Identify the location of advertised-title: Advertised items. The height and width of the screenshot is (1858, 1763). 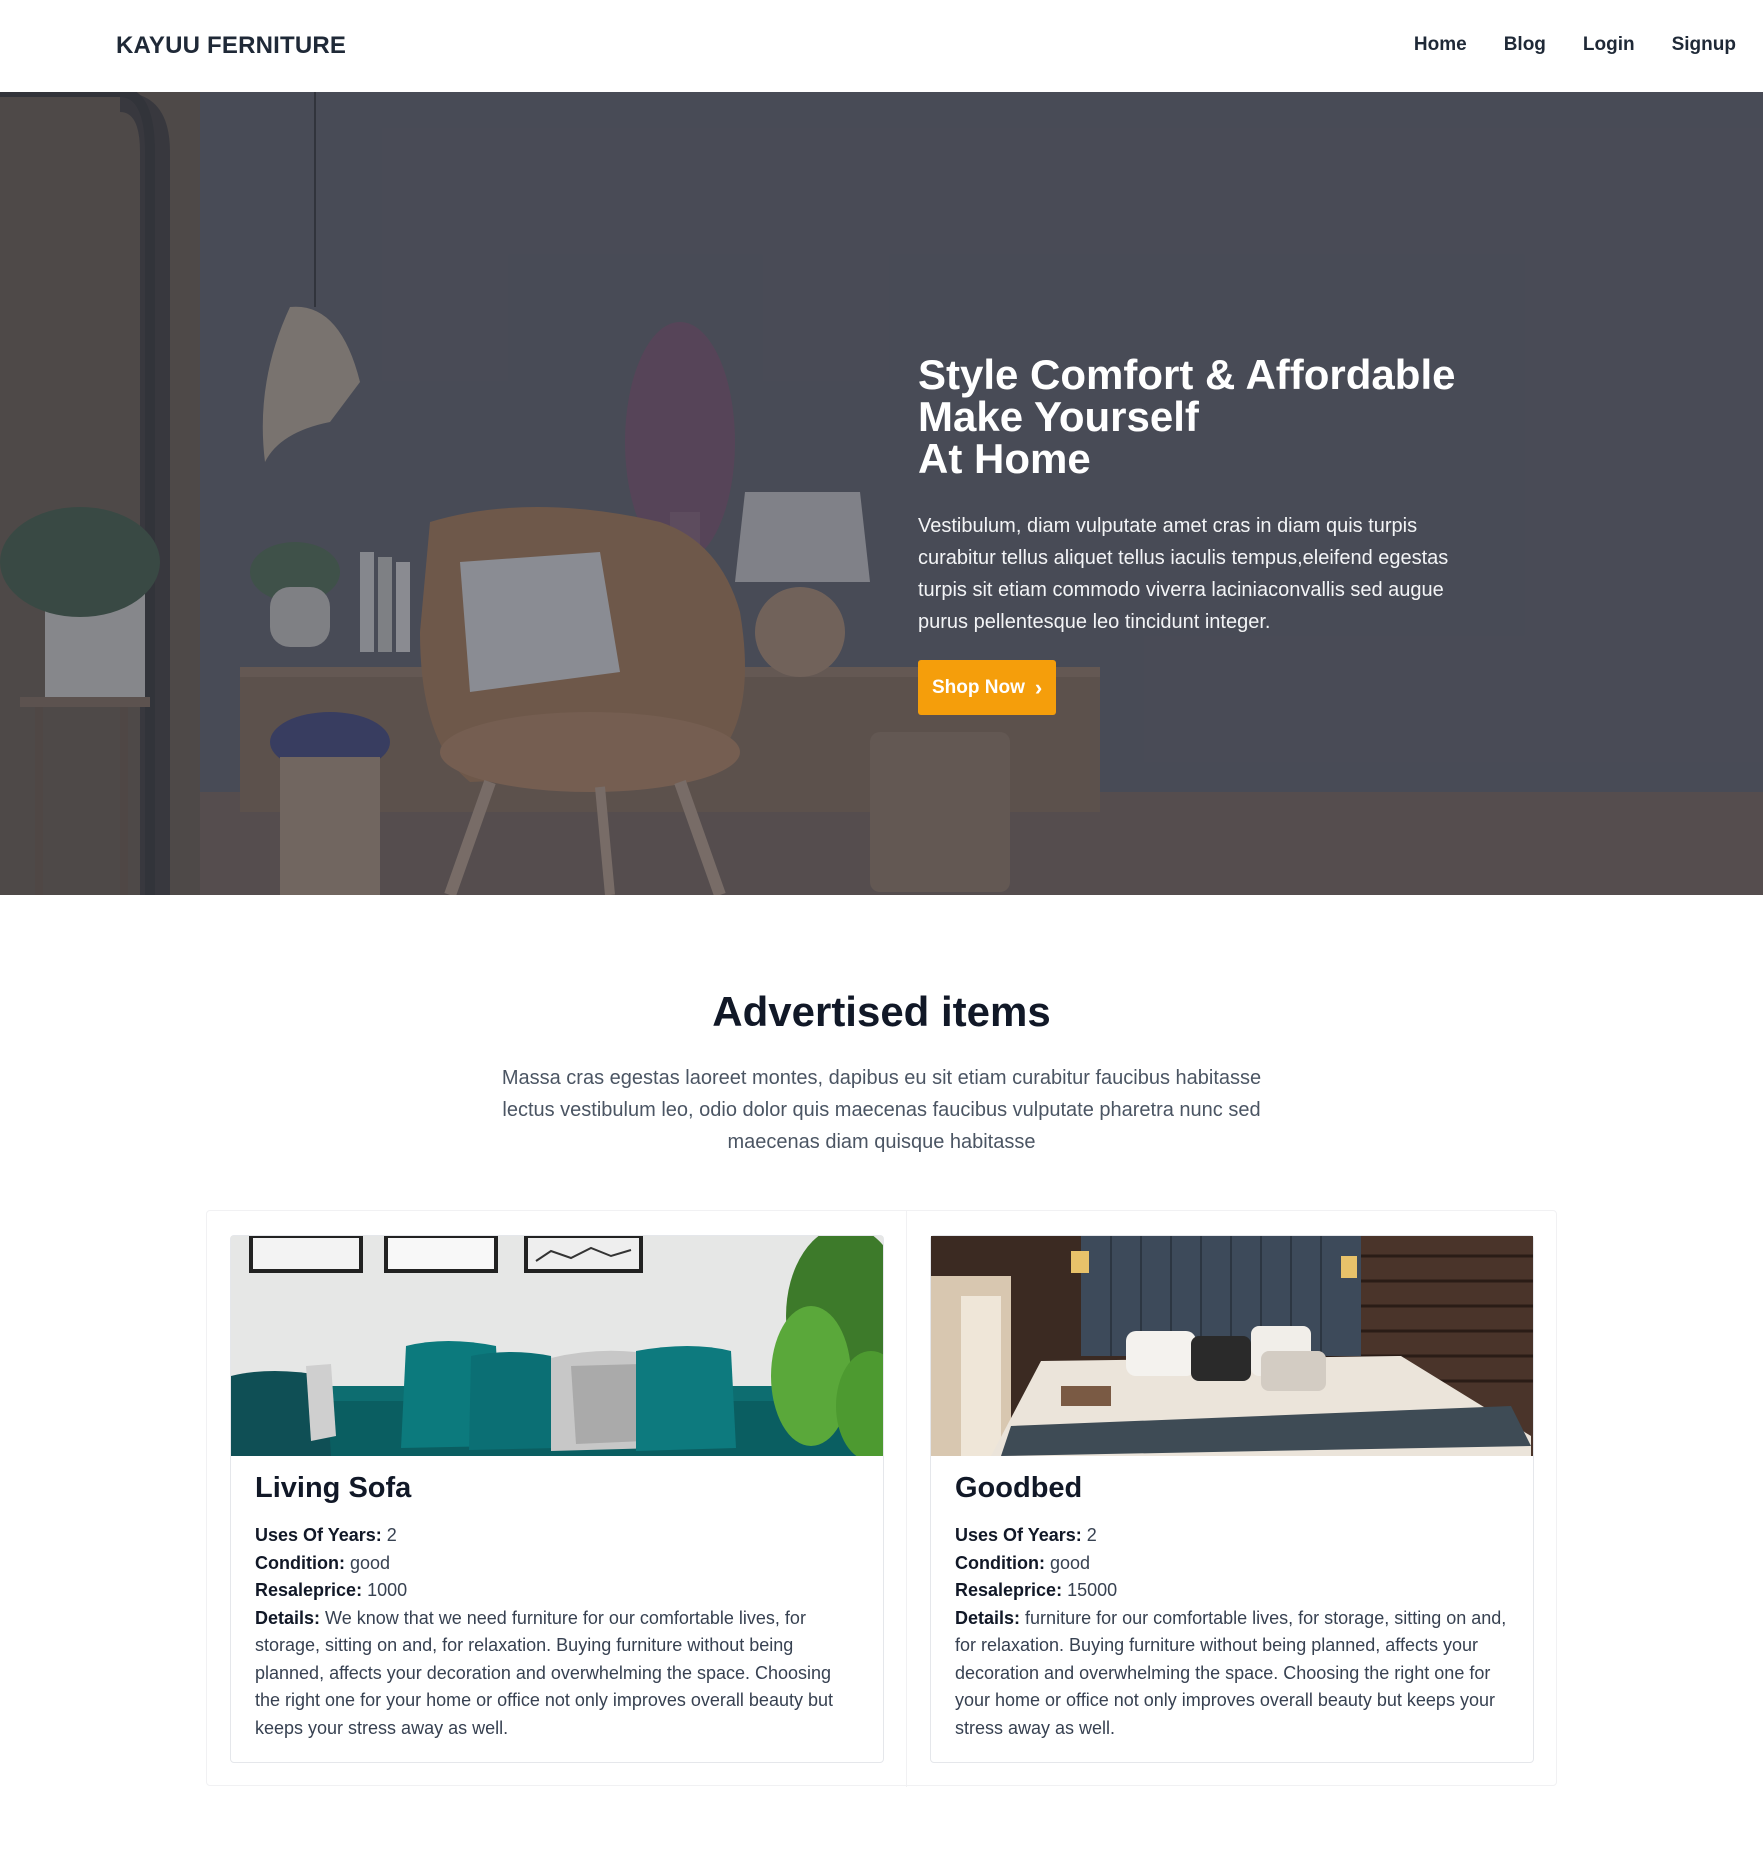
(881, 1011).